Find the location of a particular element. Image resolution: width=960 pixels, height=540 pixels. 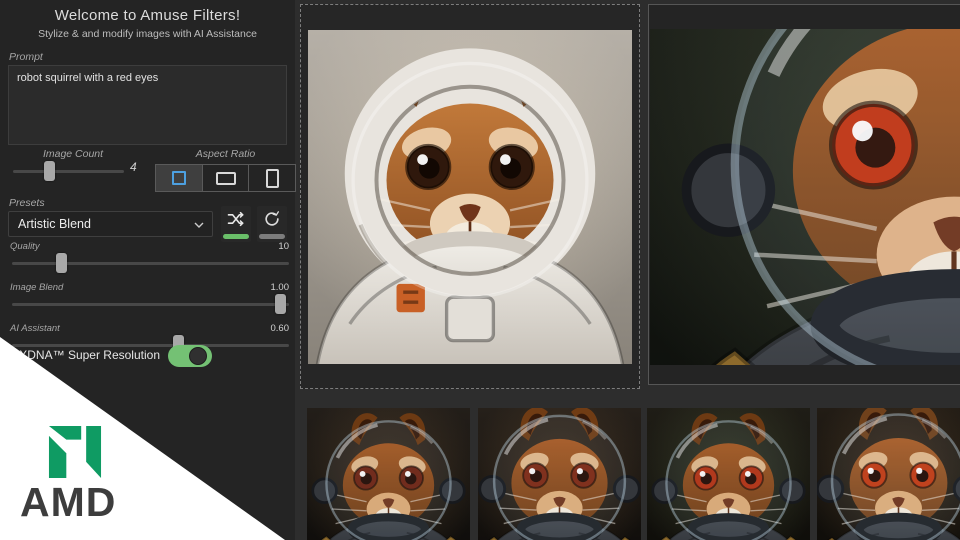

ai-assistant-label: AI Assistant is located at coordinates (35, 328).